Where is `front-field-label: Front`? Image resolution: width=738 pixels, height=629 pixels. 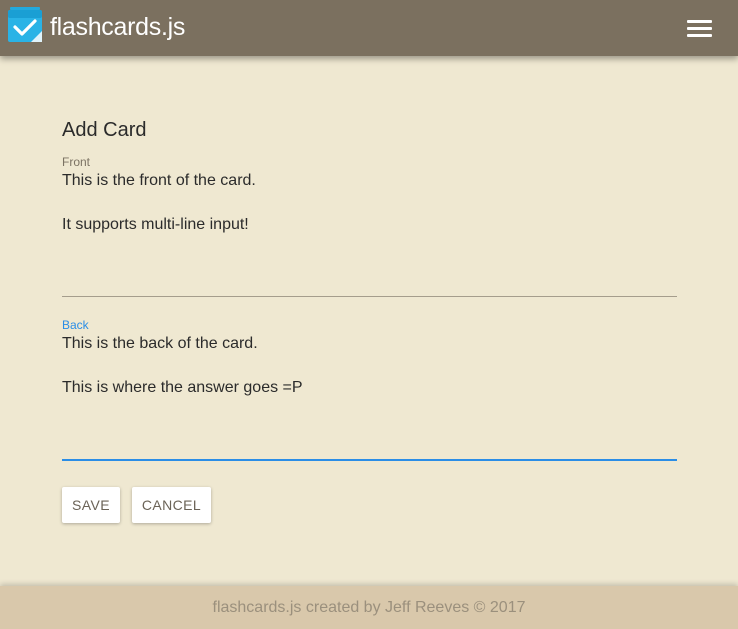 front-field-label: Front is located at coordinates (76, 162).